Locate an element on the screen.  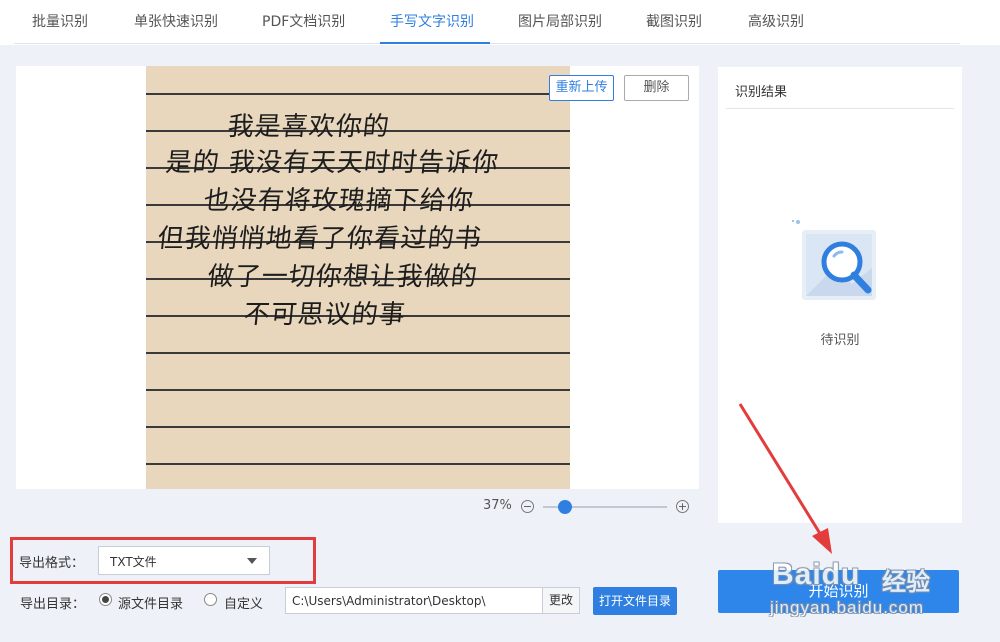
radio-source-dir-label: 源文件目录 is located at coordinates (150, 602).